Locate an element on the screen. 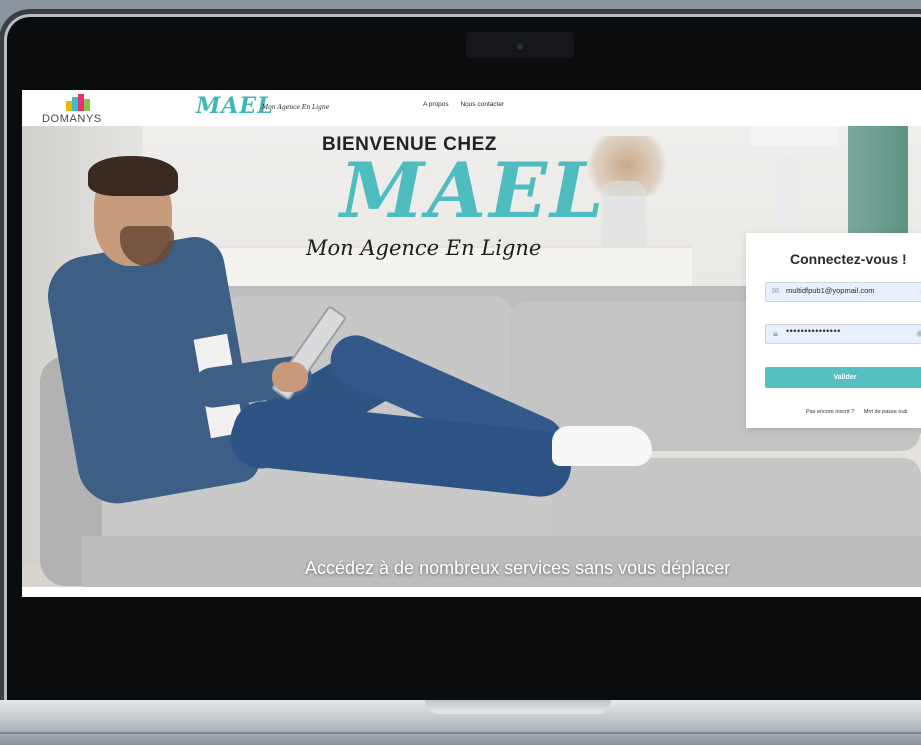 This screenshot has height=745, width=921. submit-button: Valider is located at coordinates (843, 377).